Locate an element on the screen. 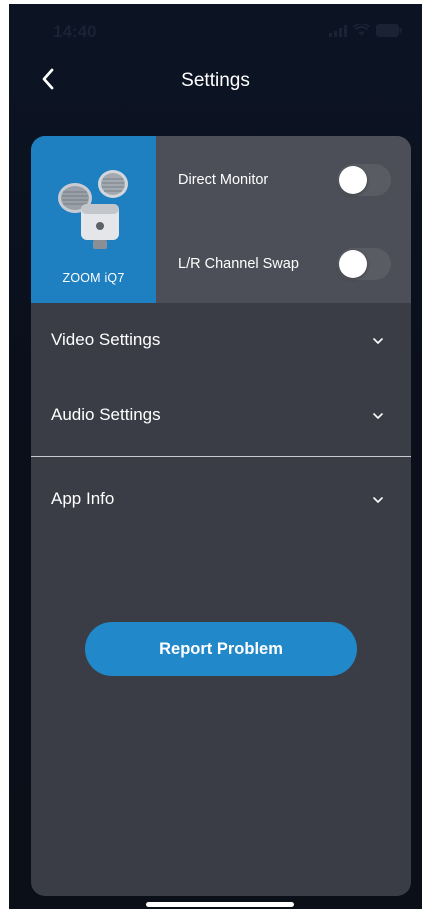 The width and height of the screenshot is (422, 913). microphone-device-image is located at coordinates (96, 209).